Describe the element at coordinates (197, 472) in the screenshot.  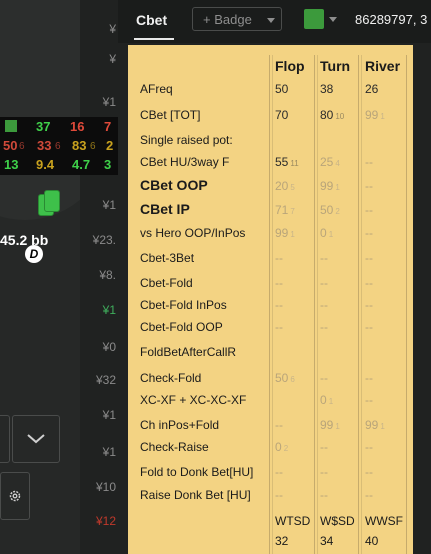
I see `stat-label: Fold to Donk Bet[HU]` at that location.